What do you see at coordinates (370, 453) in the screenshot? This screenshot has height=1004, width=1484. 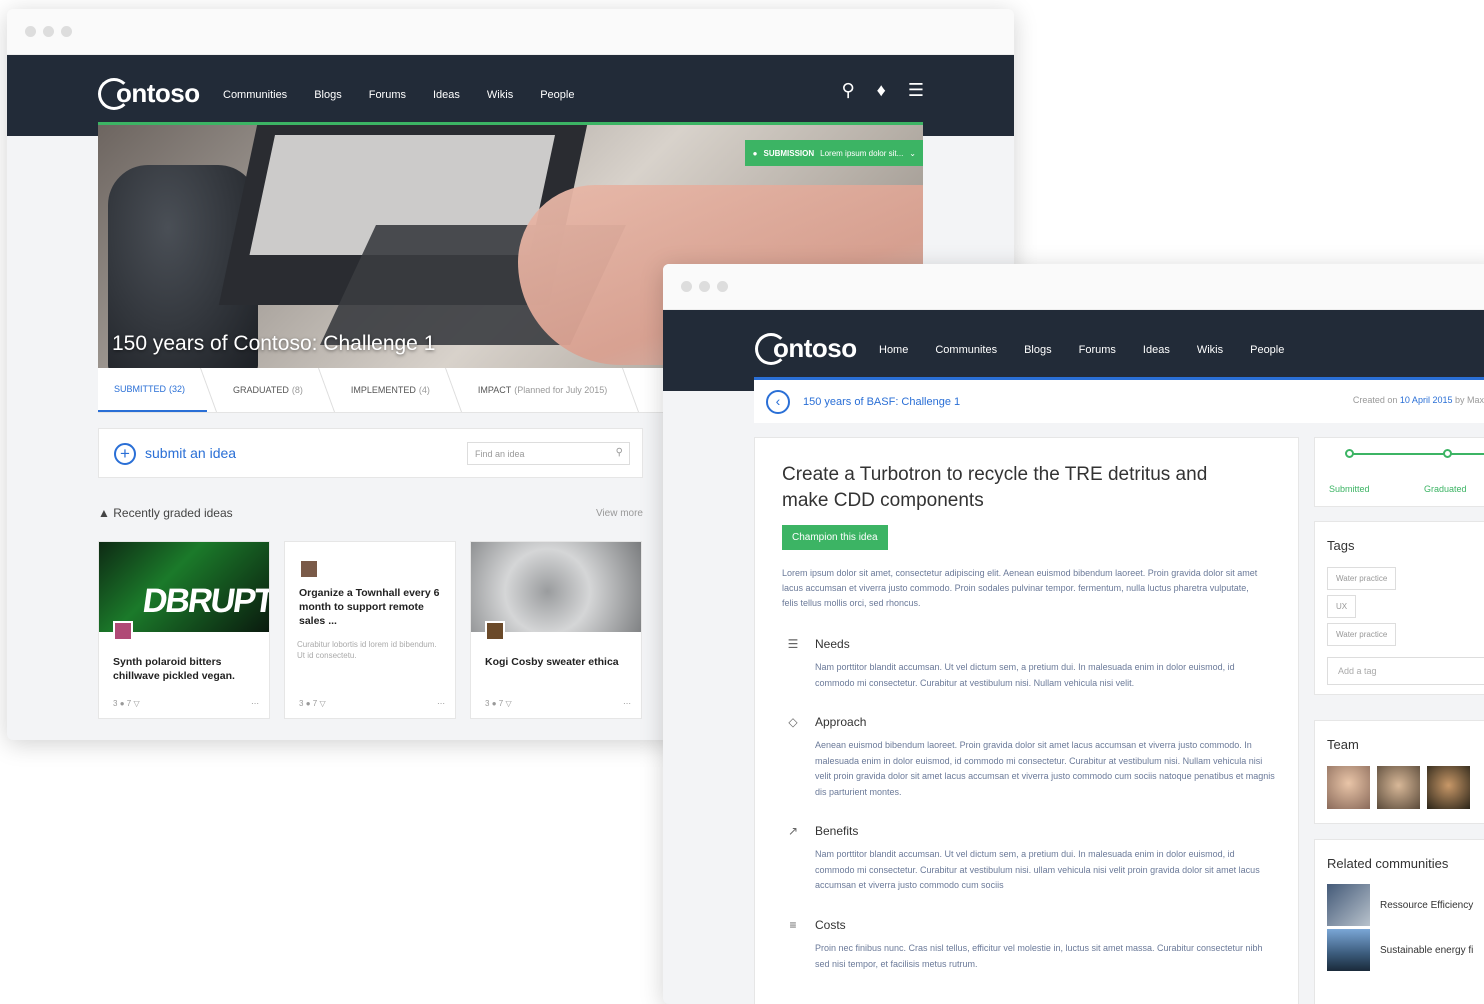 I see `submit-idea-bar: + submit an idea Find an idea ⚲` at bounding box center [370, 453].